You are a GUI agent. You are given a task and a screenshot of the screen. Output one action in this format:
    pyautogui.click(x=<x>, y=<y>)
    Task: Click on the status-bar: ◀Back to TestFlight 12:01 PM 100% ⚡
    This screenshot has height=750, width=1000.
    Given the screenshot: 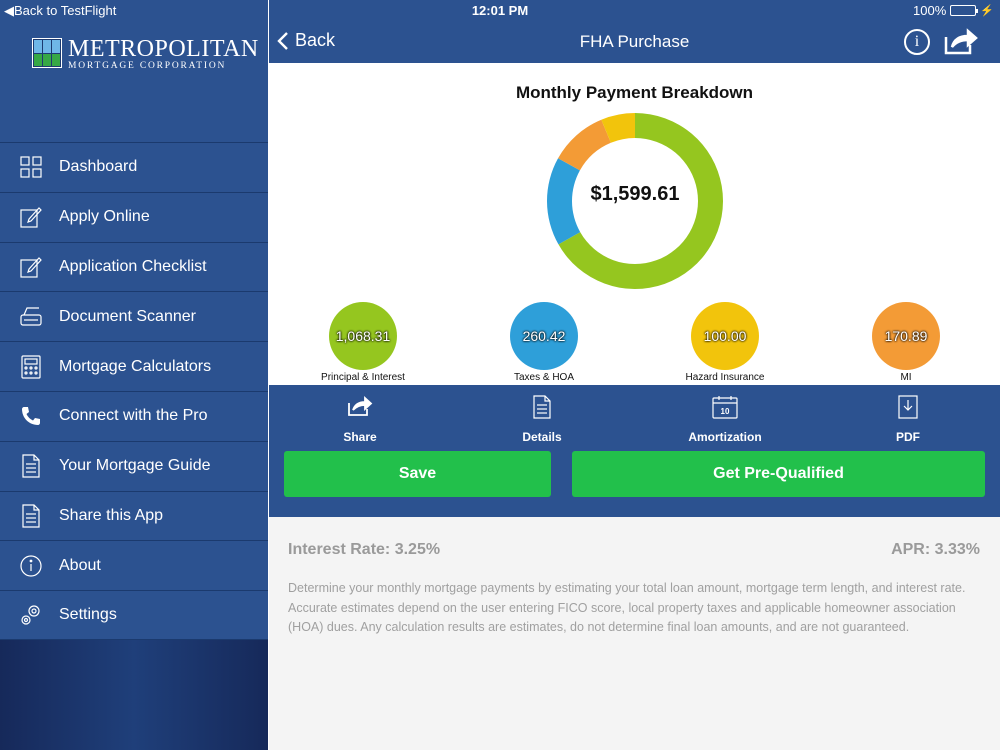 What is the action you would take?
    pyautogui.click(x=500, y=10)
    